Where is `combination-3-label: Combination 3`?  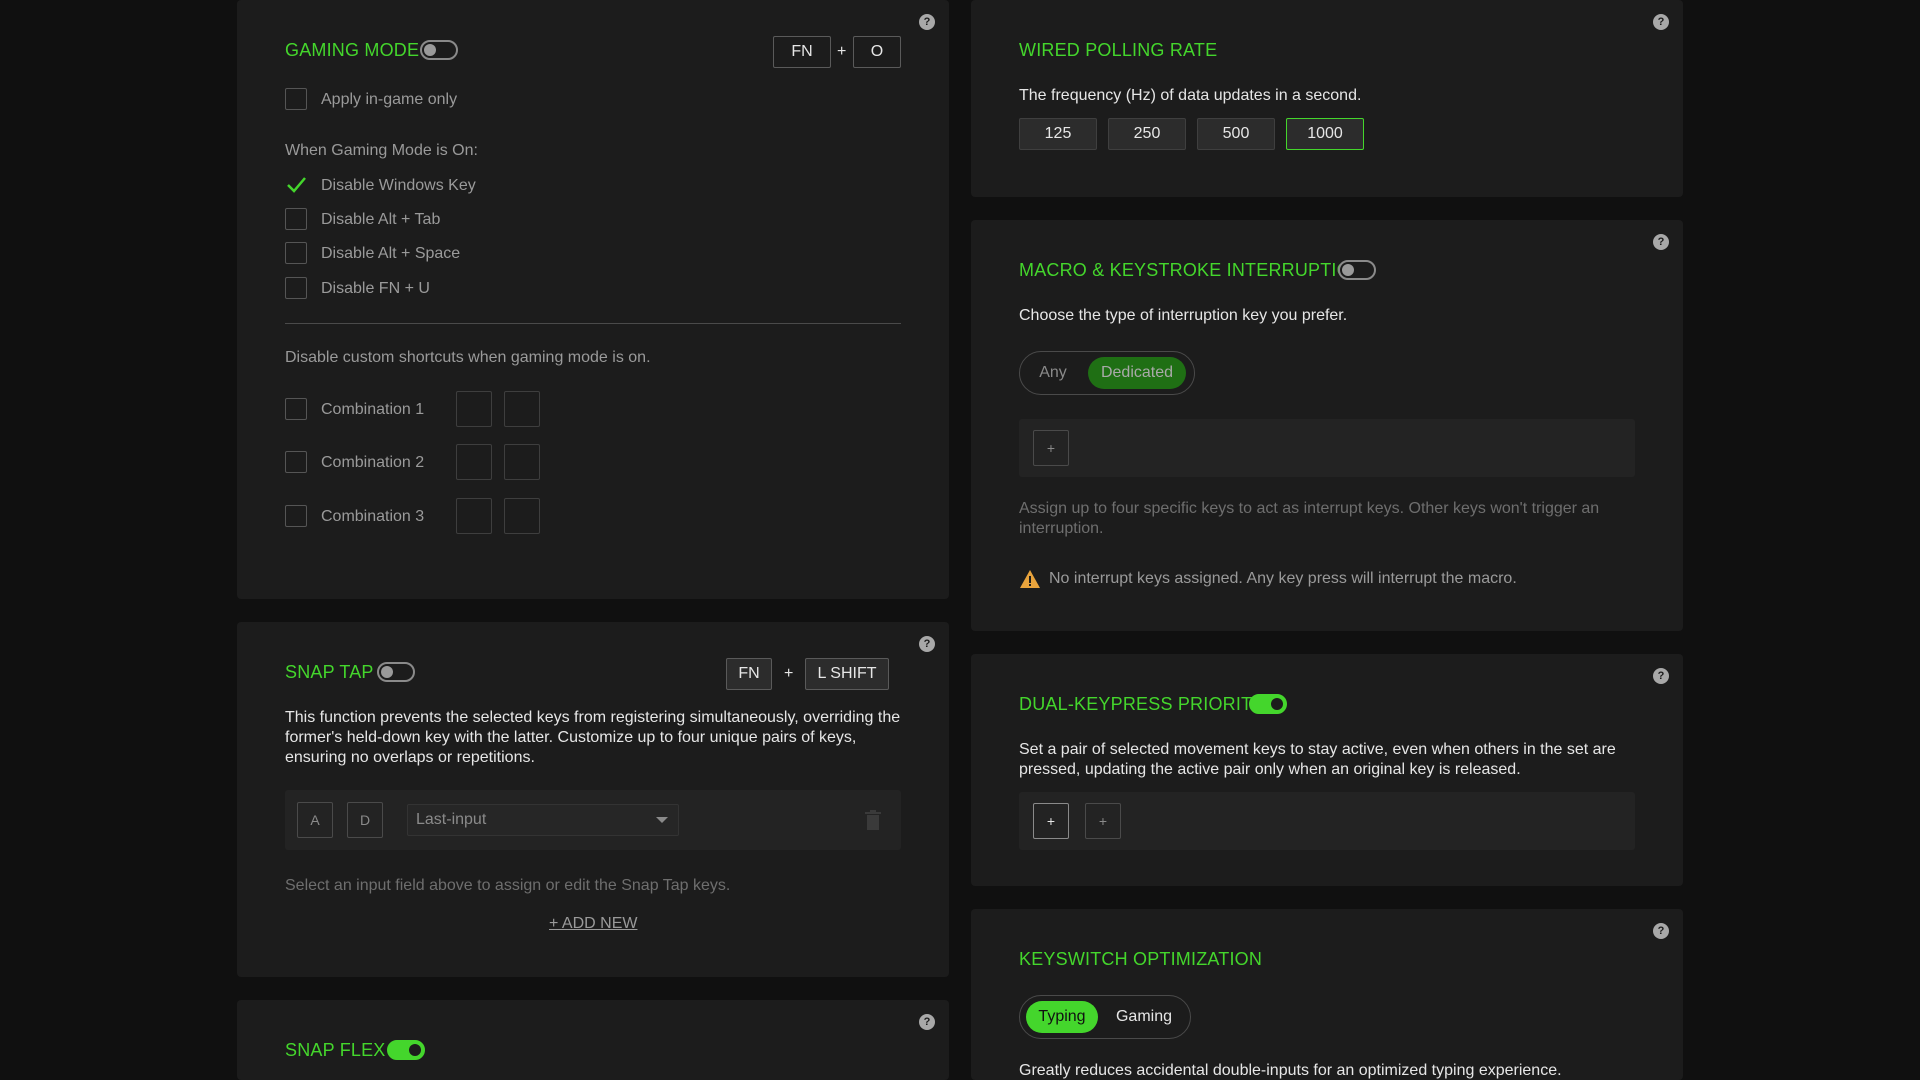 combination-3-label: Combination 3 is located at coordinates (373, 516).